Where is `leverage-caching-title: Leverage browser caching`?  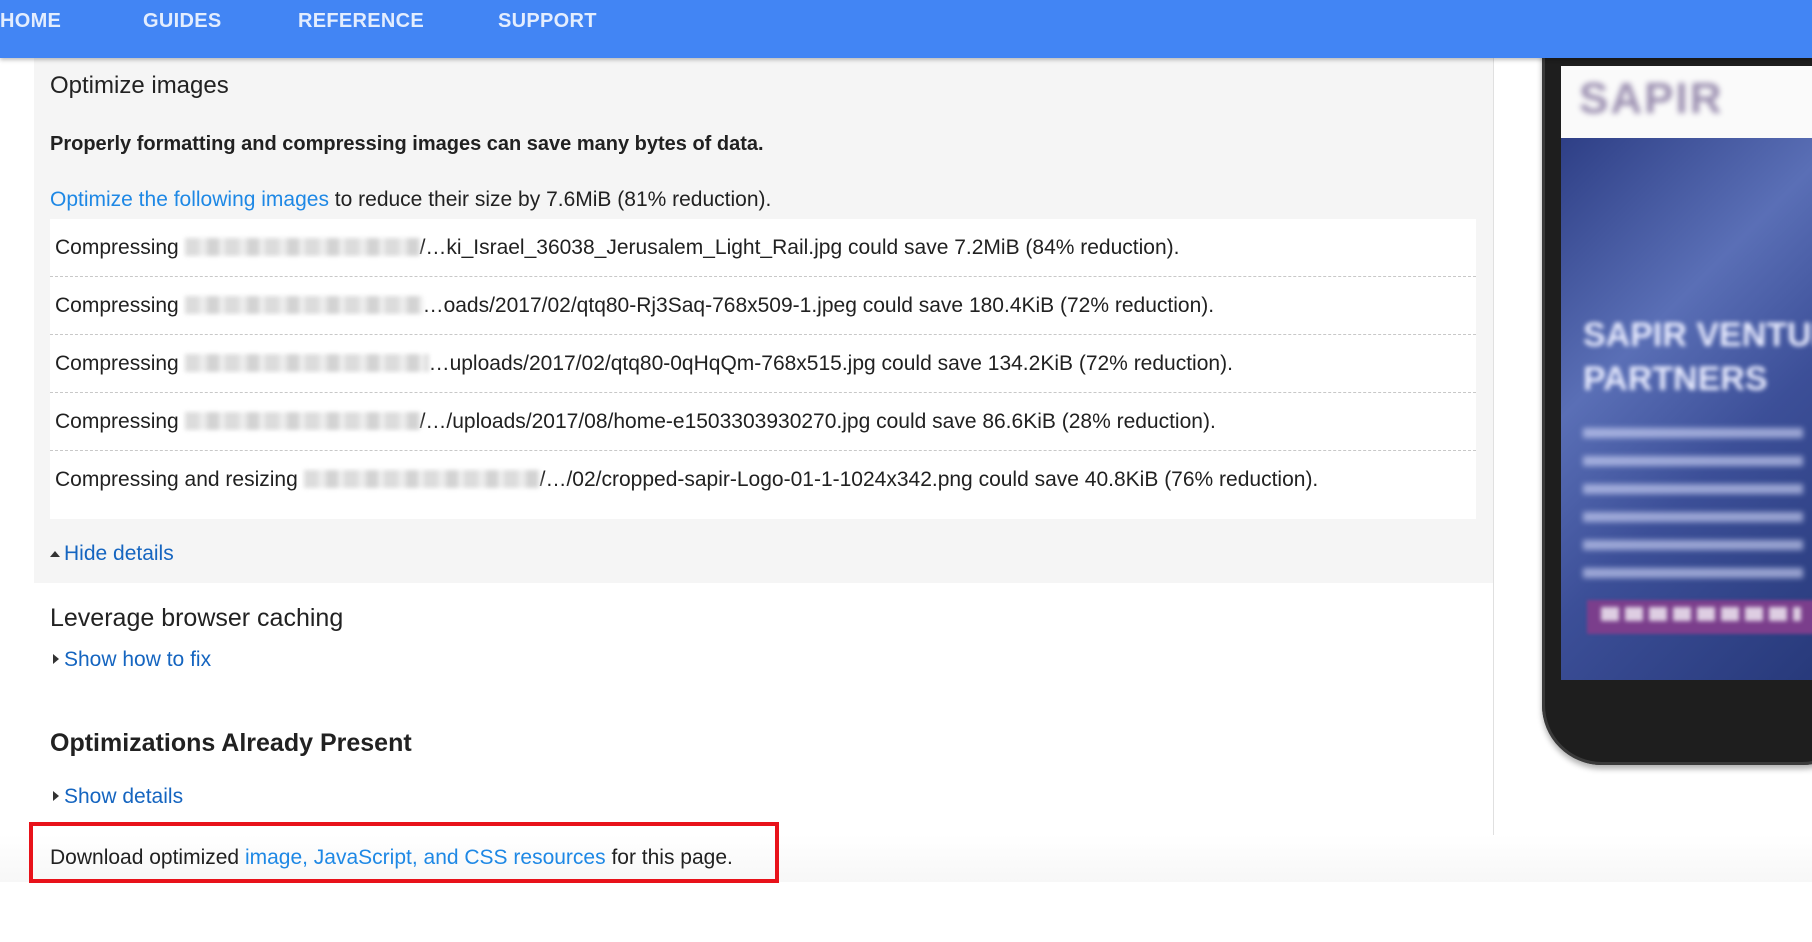 leverage-caching-title: Leverage browser caching is located at coordinates (197, 618).